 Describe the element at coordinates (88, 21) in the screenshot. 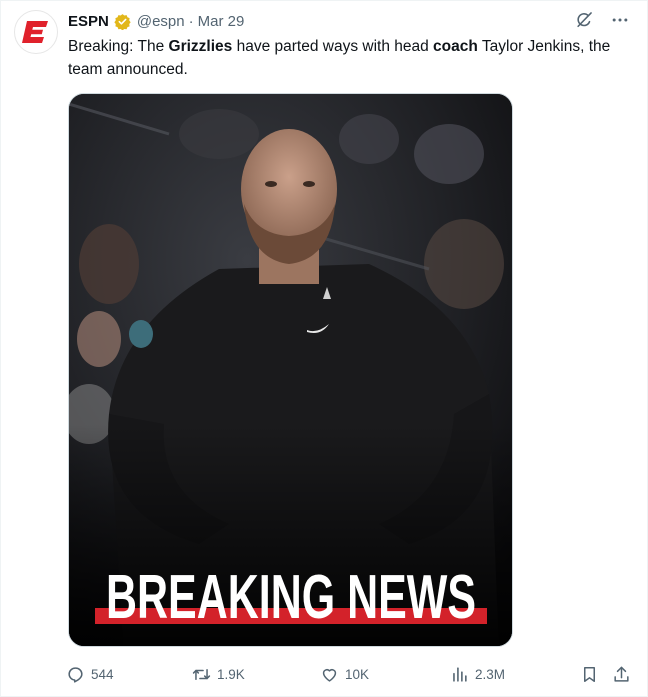

I see `author-name: ESPN` at that location.